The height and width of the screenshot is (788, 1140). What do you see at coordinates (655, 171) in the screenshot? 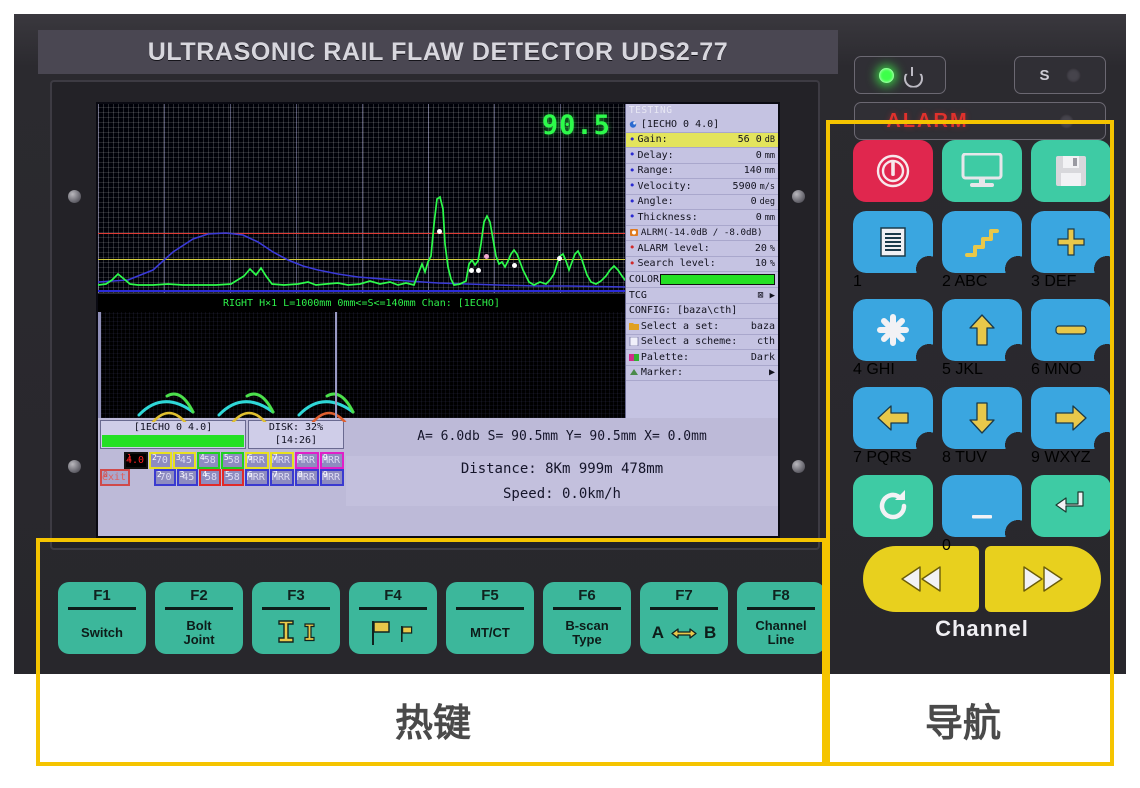
I see `param-label: Range:` at bounding box center [655, 171].